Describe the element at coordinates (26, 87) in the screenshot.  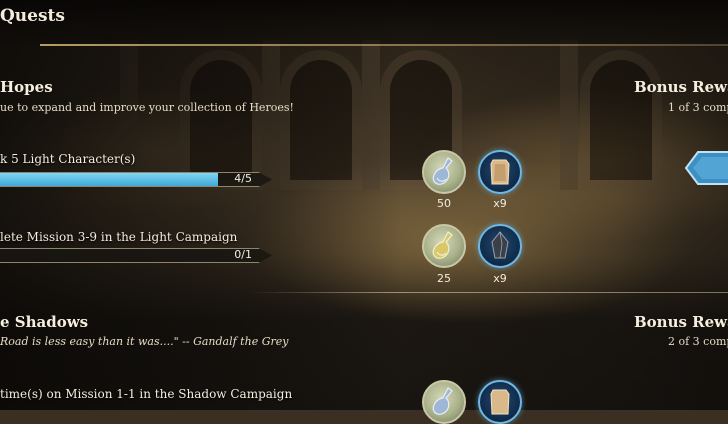
I see `quest-section-title: Hopes` at that location.